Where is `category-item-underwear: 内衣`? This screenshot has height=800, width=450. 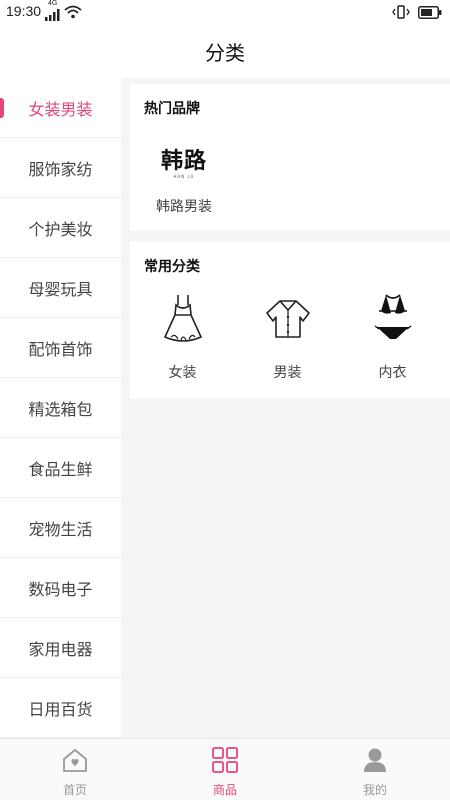
category-item-underwear: 内衣 is located at coordinates (392, 340).